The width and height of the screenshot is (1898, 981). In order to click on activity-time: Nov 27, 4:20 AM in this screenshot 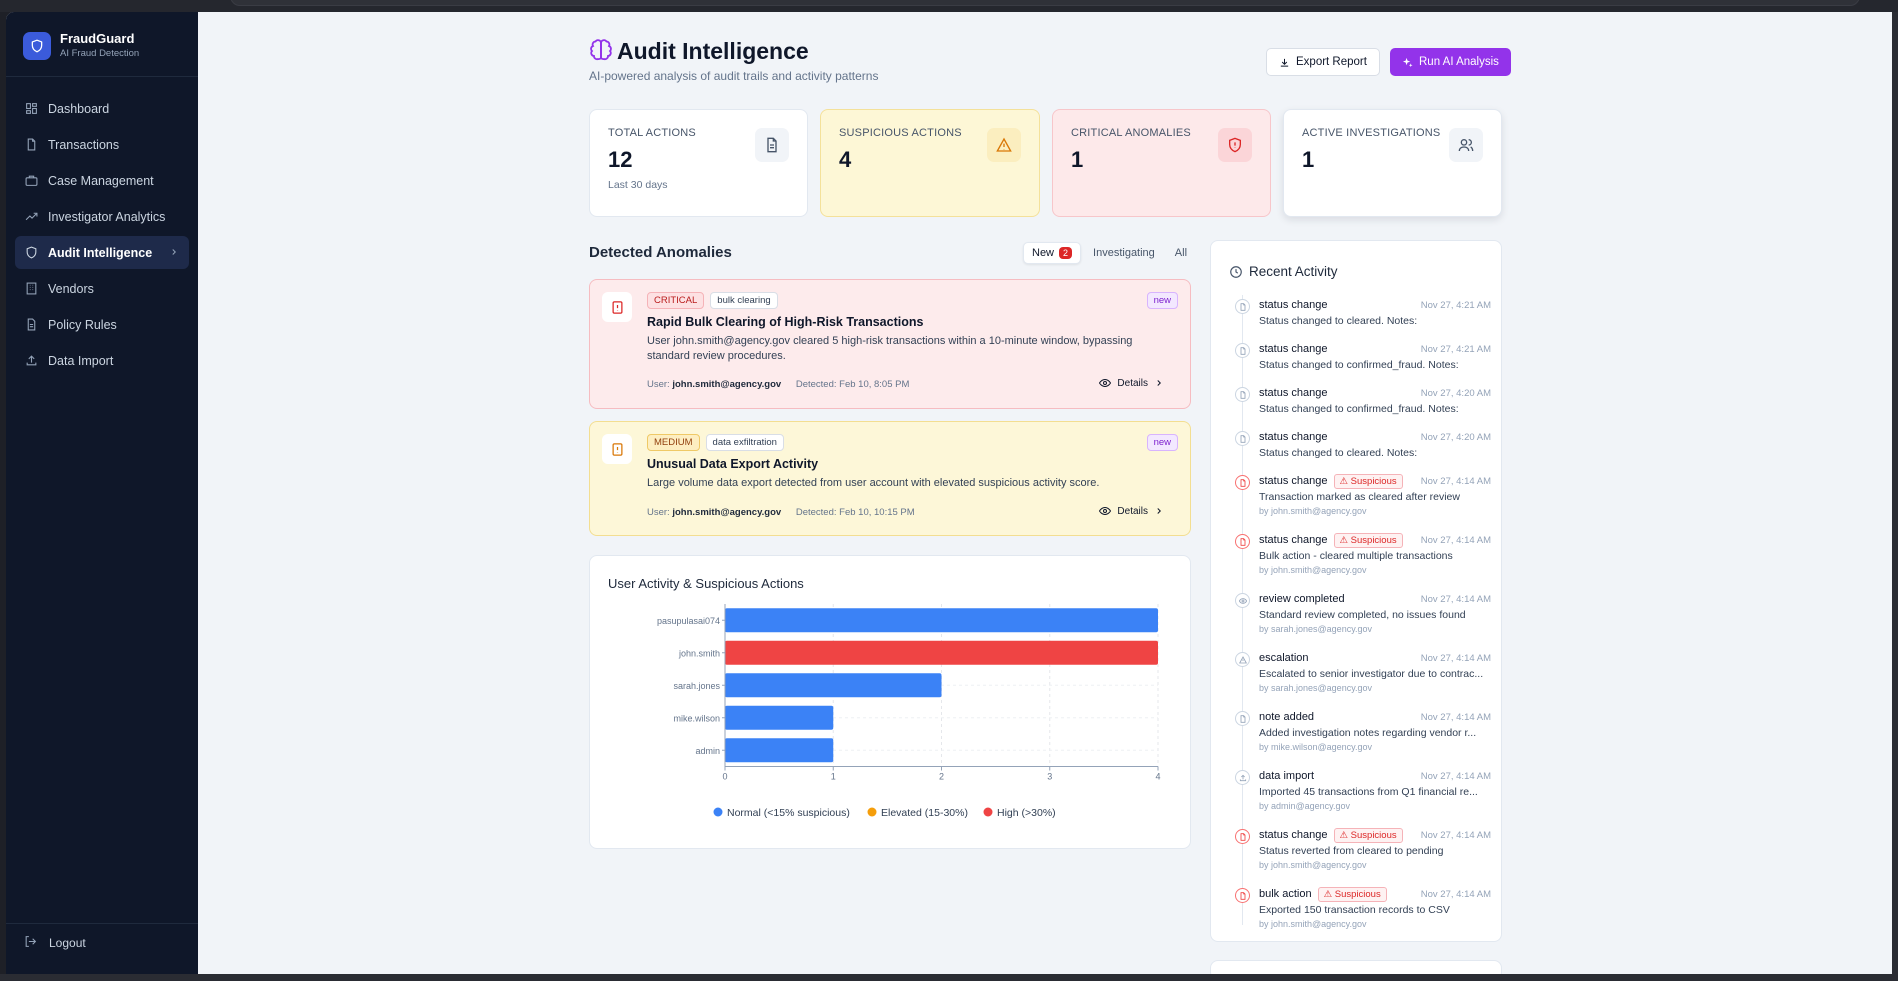, I will do `click(1455, 437)`.